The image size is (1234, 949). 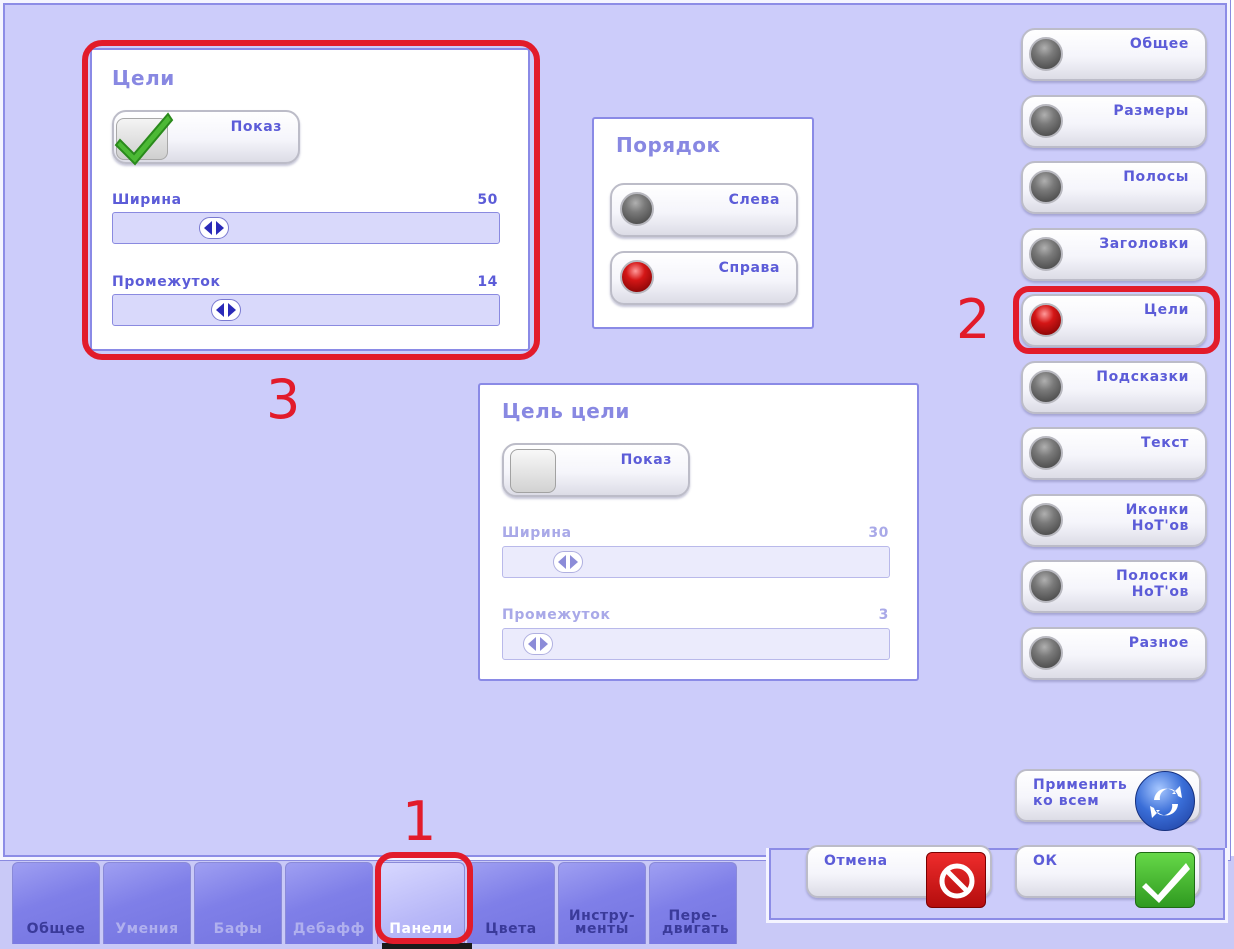 I want to click on tot-show-label: Показ, so click(x=646, y=460).